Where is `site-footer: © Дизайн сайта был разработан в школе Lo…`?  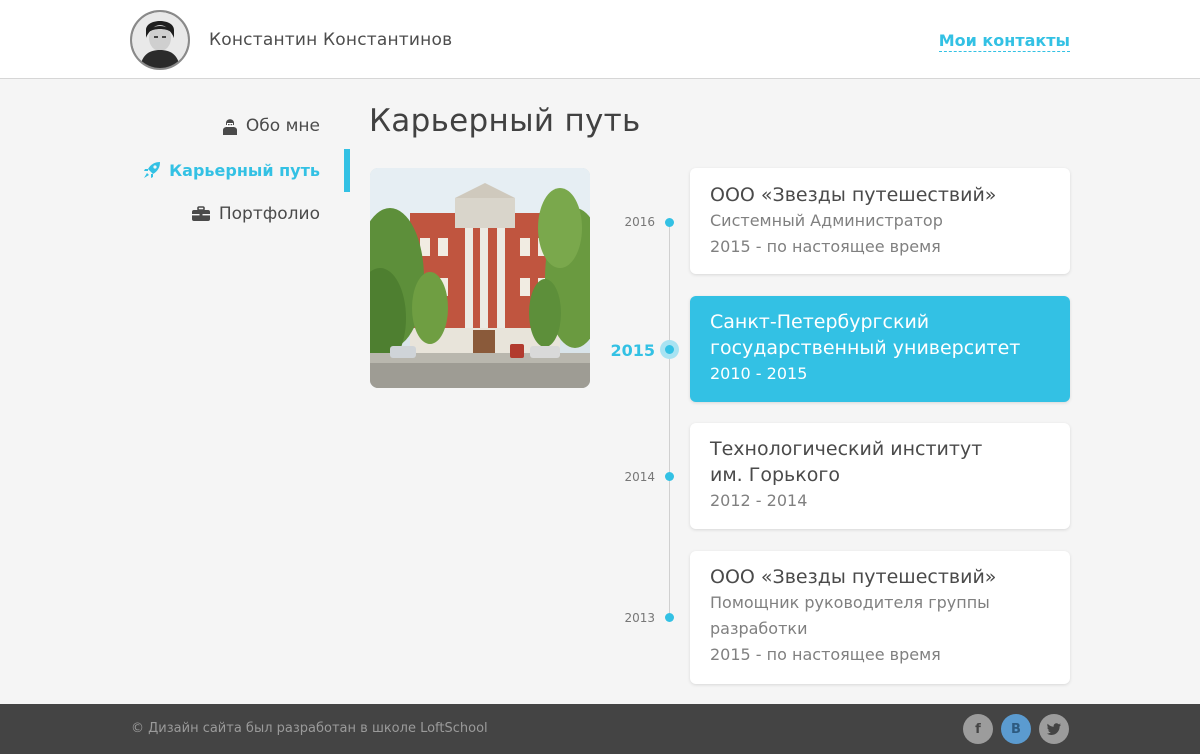
site-footer: © Дизайн сайта был разработан в школе Lo… is located at coordinates (600, 729).